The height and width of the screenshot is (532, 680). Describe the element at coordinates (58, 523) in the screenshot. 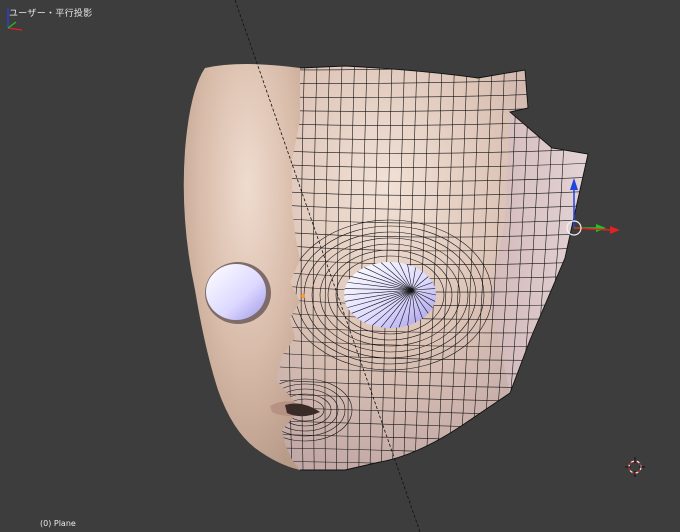

I see `active-object-label: (0) Plane` at that location.